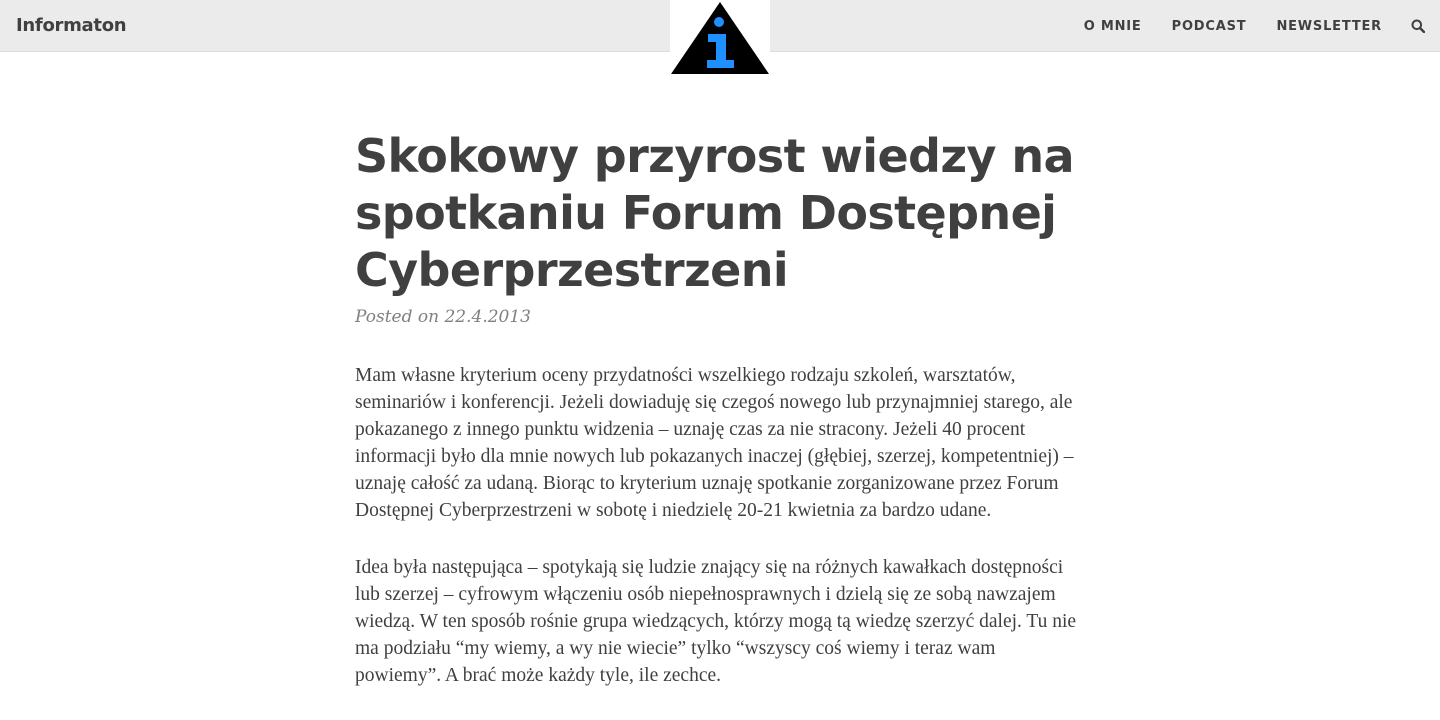 The width and height of the screenshot is (1440, 720). I want to click on nav-item-podcast: PODCAST, so click(1209, 26).